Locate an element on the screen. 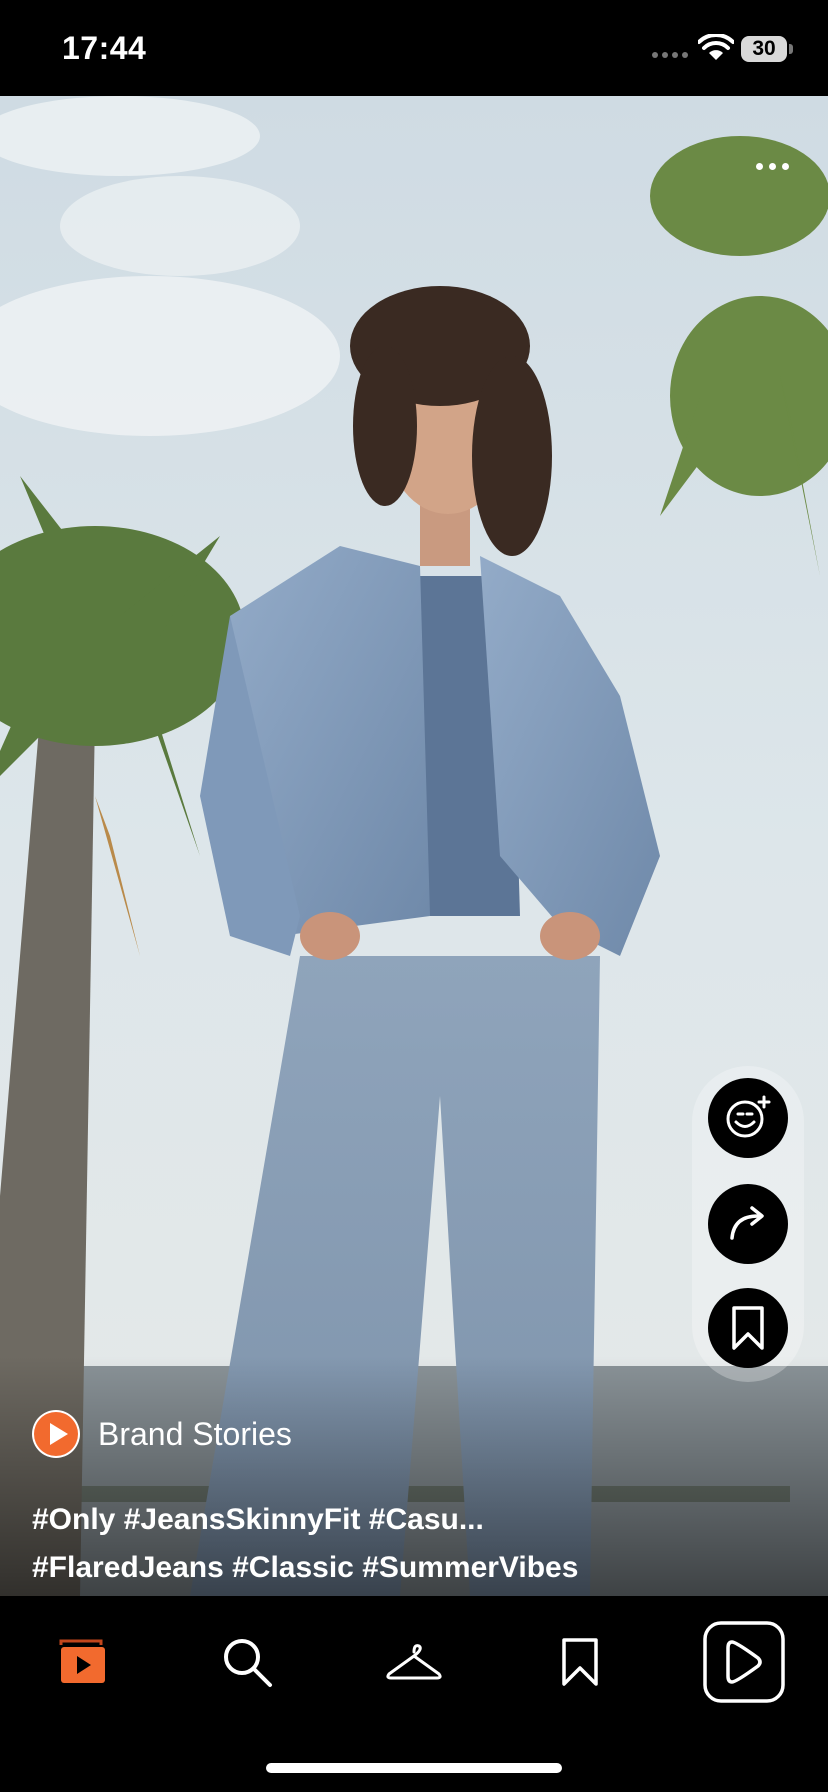 The width and height of the screenshot is (828, 1792). battery-indicator: 30 is located at coordinates (764, 49).